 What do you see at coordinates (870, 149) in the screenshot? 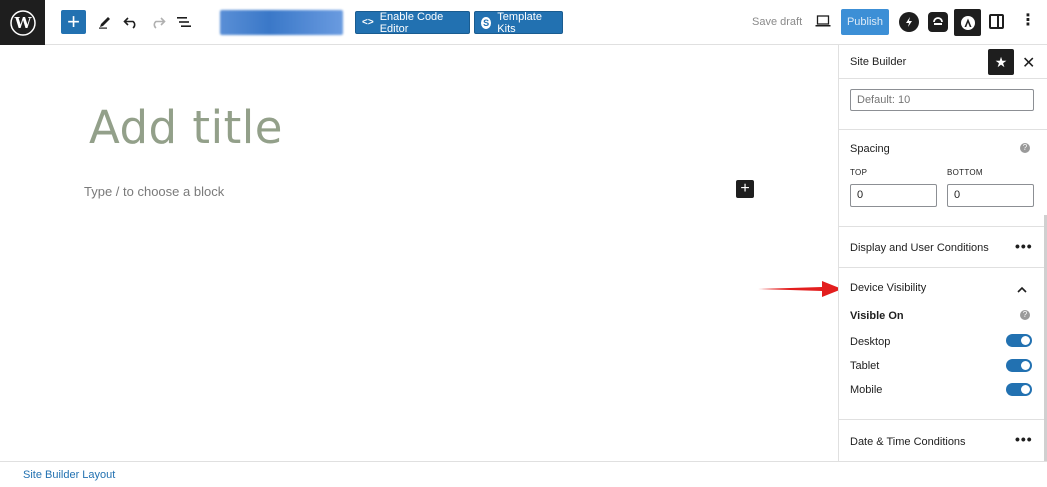
I see `spacing-label: Spacing` at bounding box center [870, 149].